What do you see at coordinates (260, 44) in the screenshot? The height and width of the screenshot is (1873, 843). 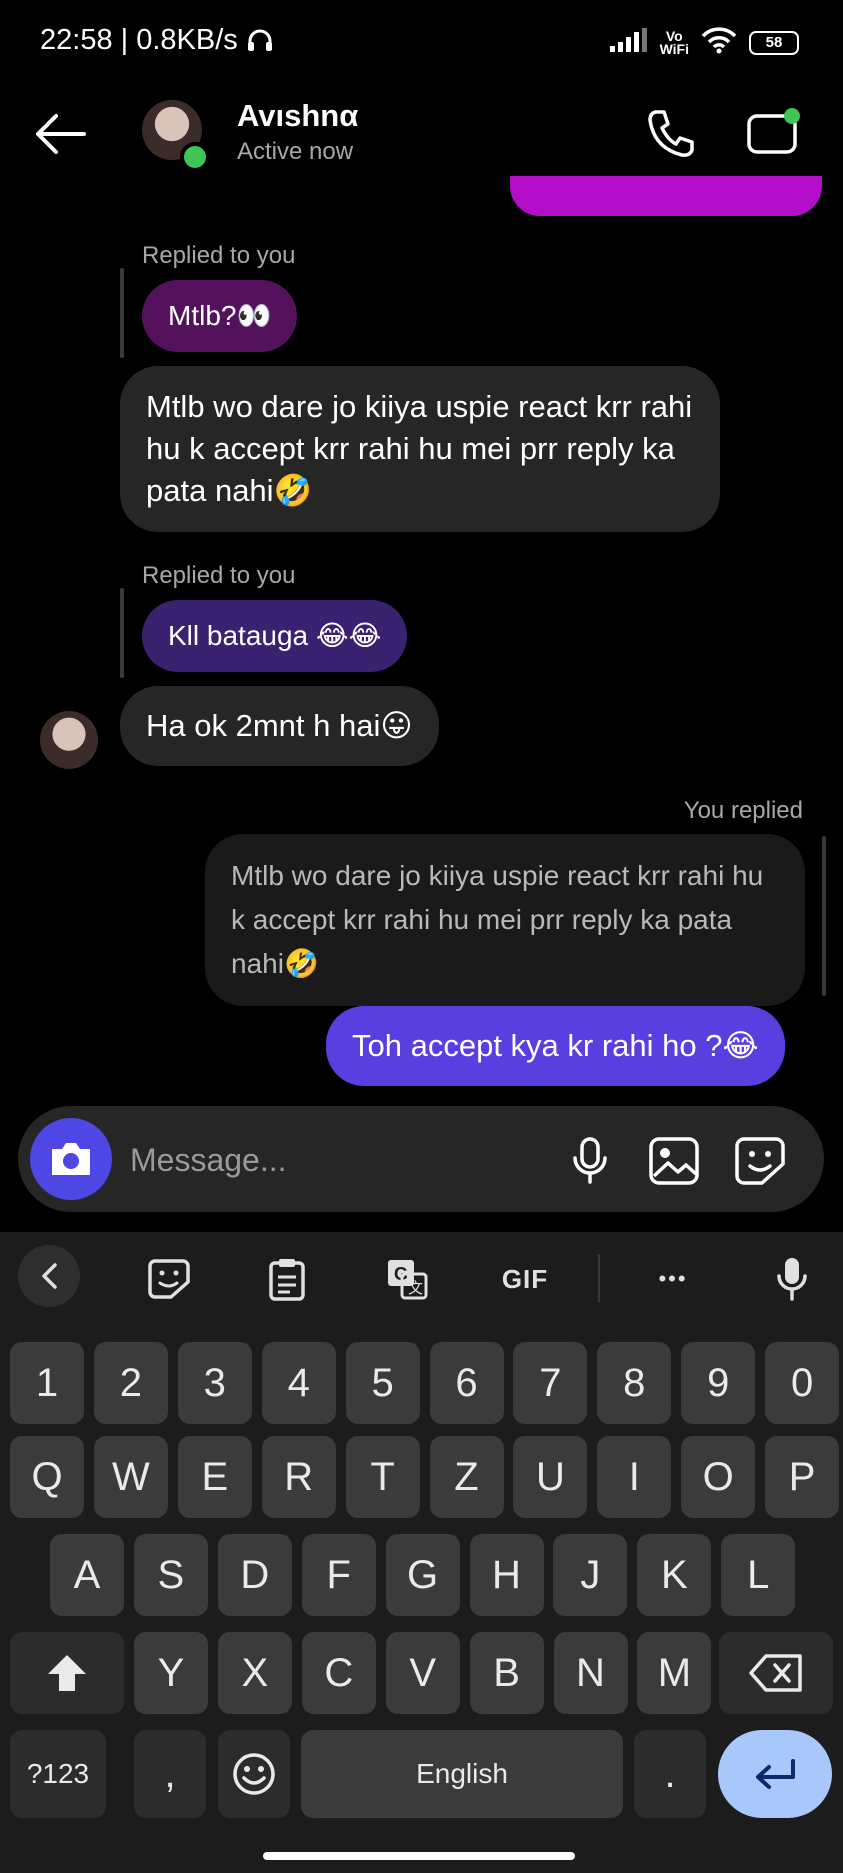 I see `headphones-icon` at bounding box center [260, 44].